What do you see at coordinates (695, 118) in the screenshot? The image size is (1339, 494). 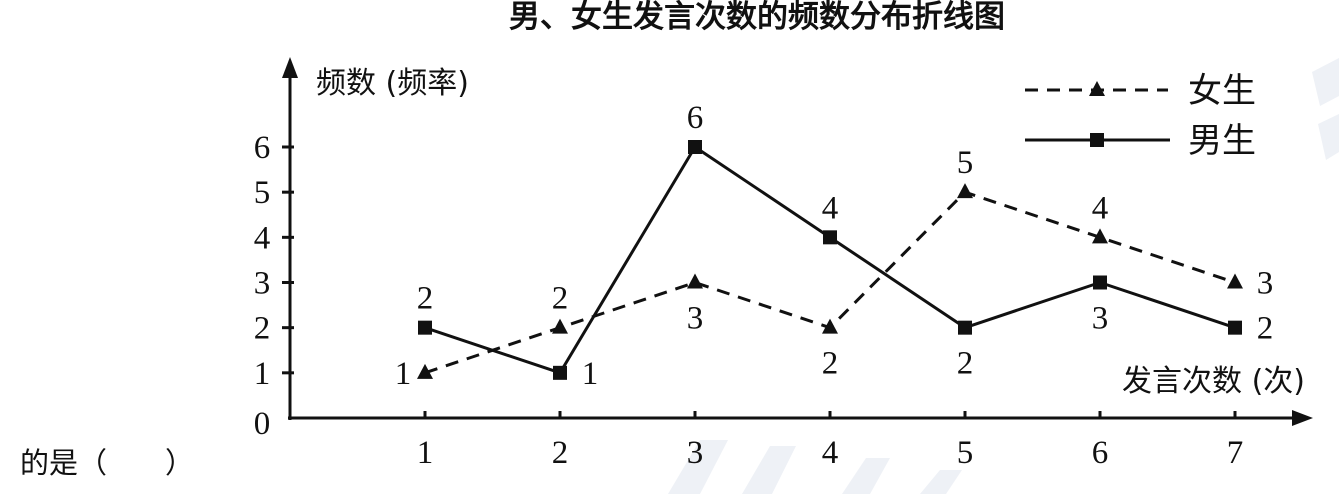 I see `data-label-boys: 6` at bounding box center [695, 118].